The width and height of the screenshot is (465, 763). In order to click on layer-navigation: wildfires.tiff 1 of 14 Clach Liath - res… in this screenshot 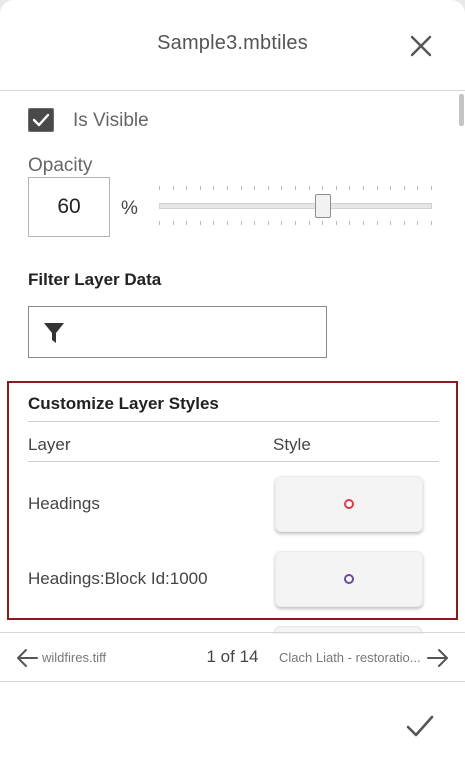, I will do `click(232, 657)`.